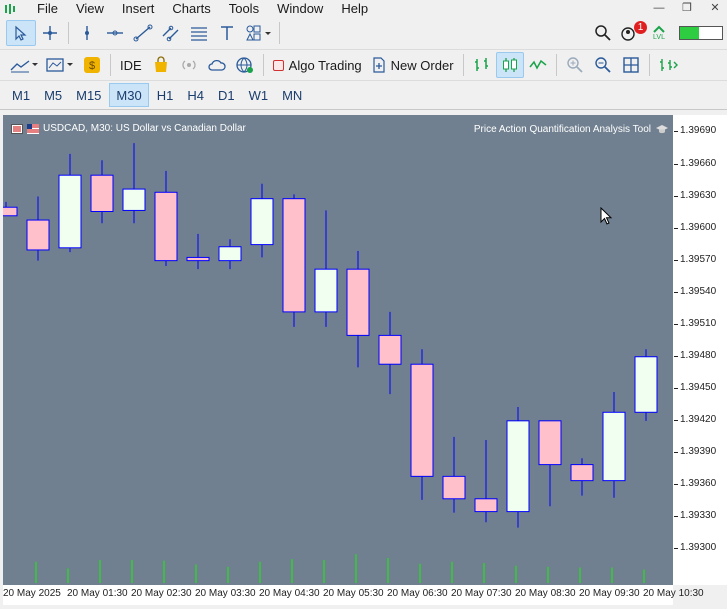  I want to click on trendline-button, so click(143, 33).